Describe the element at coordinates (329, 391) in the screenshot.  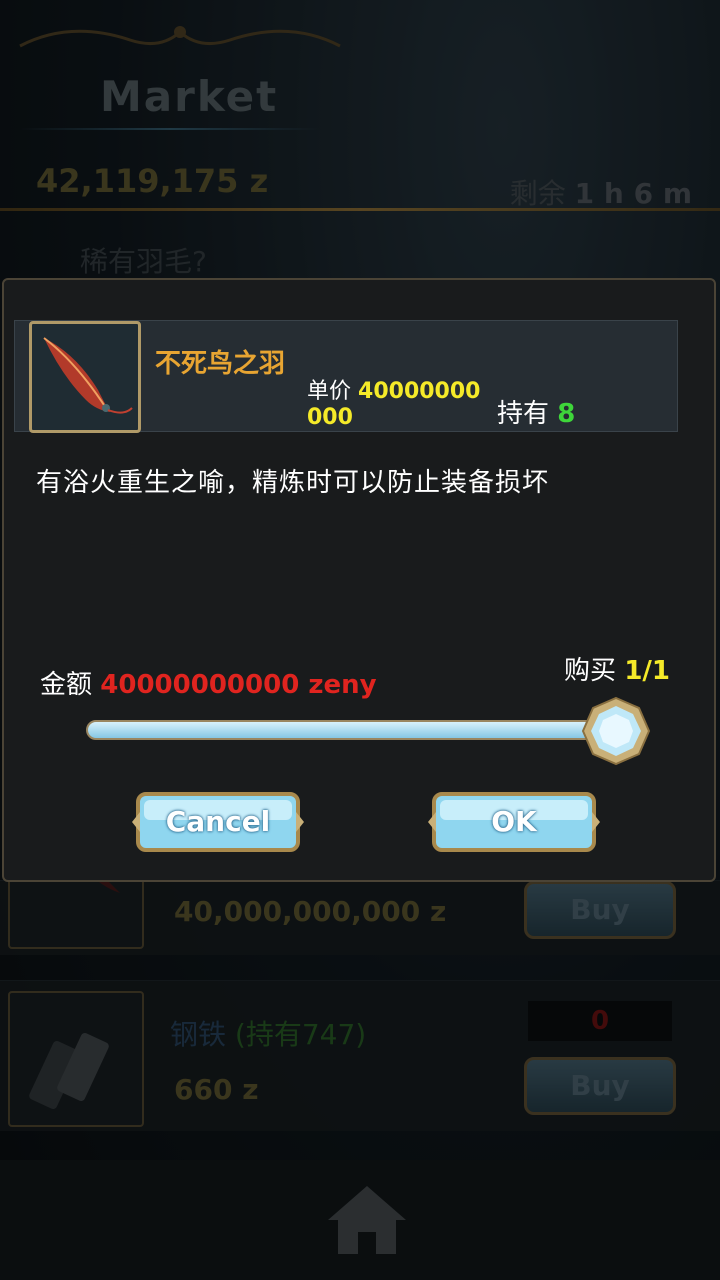
I see `unit-price-label: 单价` at that location.